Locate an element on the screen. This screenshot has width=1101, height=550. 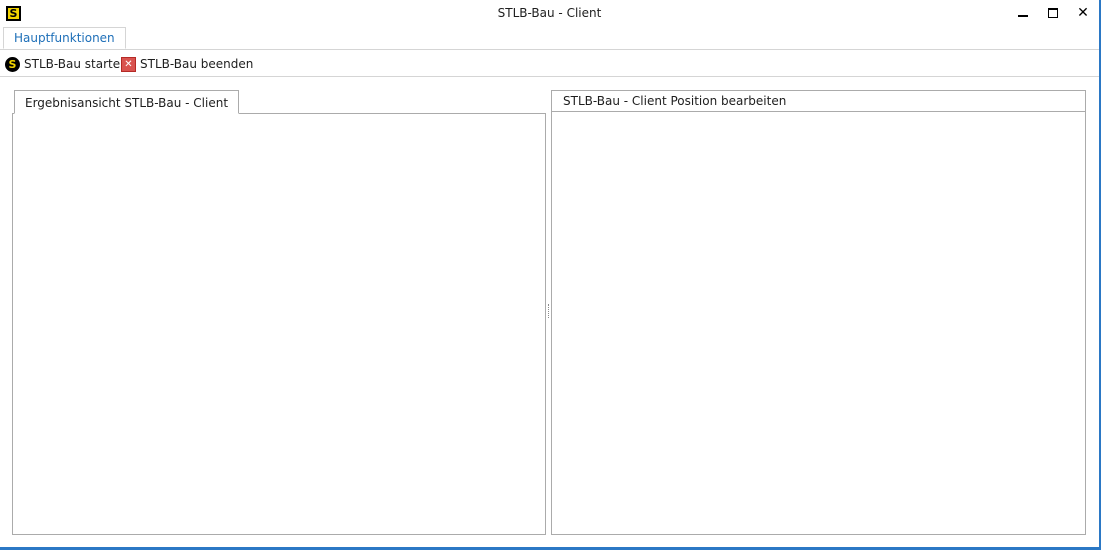
maximize-icon is located at coordinates (1053, 13).